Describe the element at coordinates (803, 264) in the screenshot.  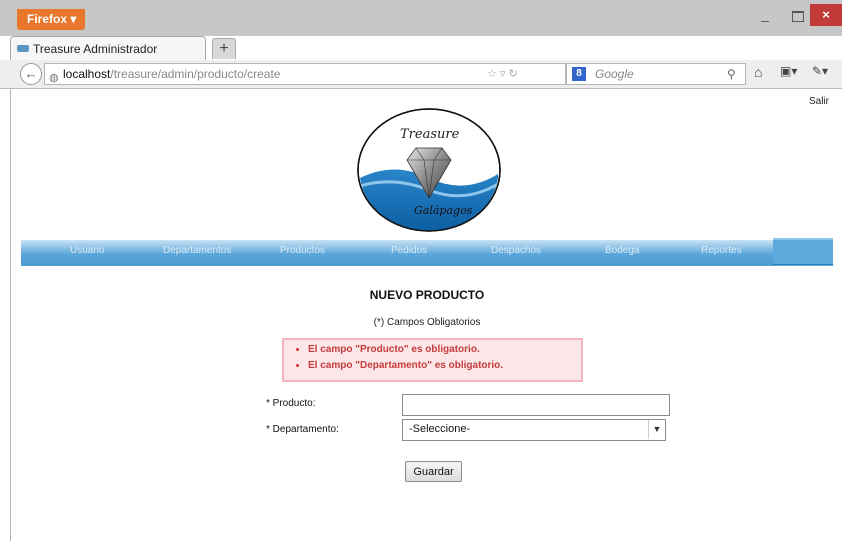
I see `menu-tail-border` at that location.